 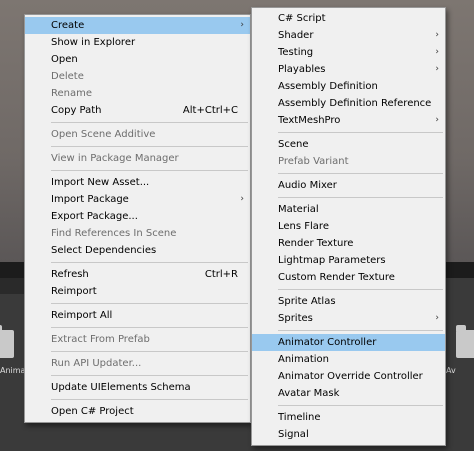 What do you see at coordinates (76, 110) in the screenshot?
I see `menu-item-label: Copy Path` at bounding box center [76, 110].